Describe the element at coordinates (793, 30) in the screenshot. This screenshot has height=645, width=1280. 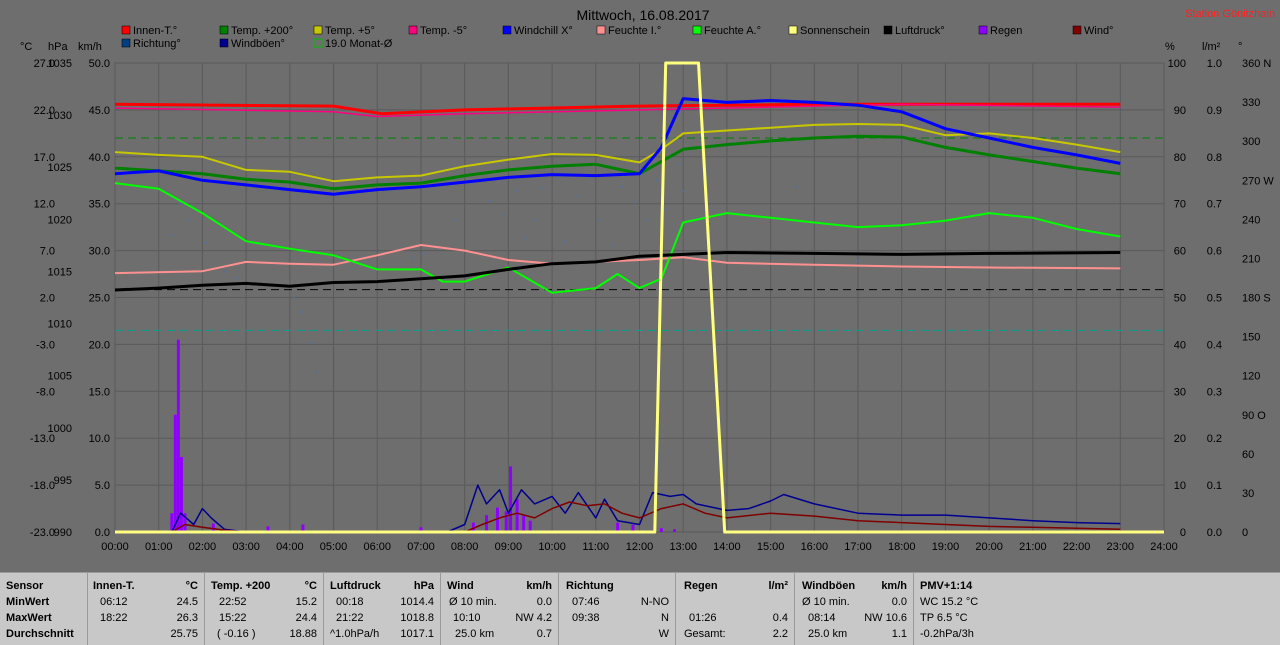
I see `legend-sonnenschein-swatch` at that location.